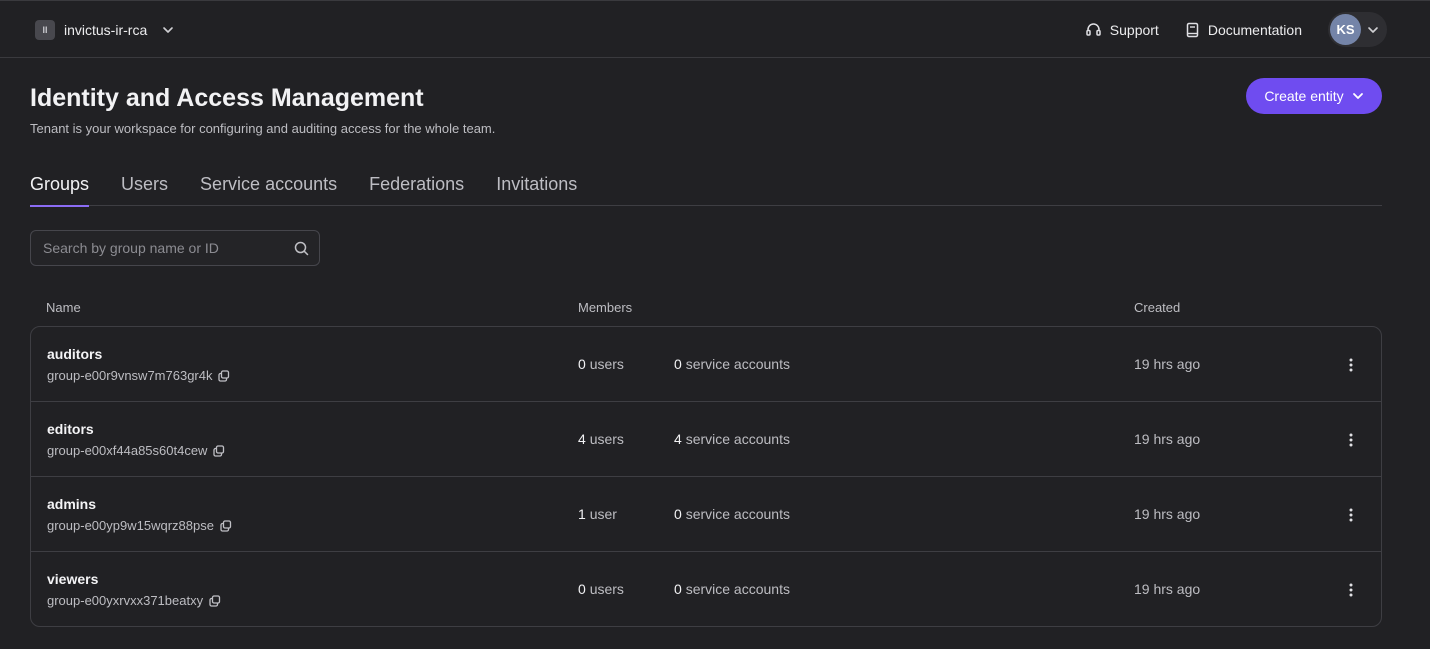 Image resolution: width=1430 pixels, height=649 pixels. I want to click on tab-users: Users, so click(144, 189).